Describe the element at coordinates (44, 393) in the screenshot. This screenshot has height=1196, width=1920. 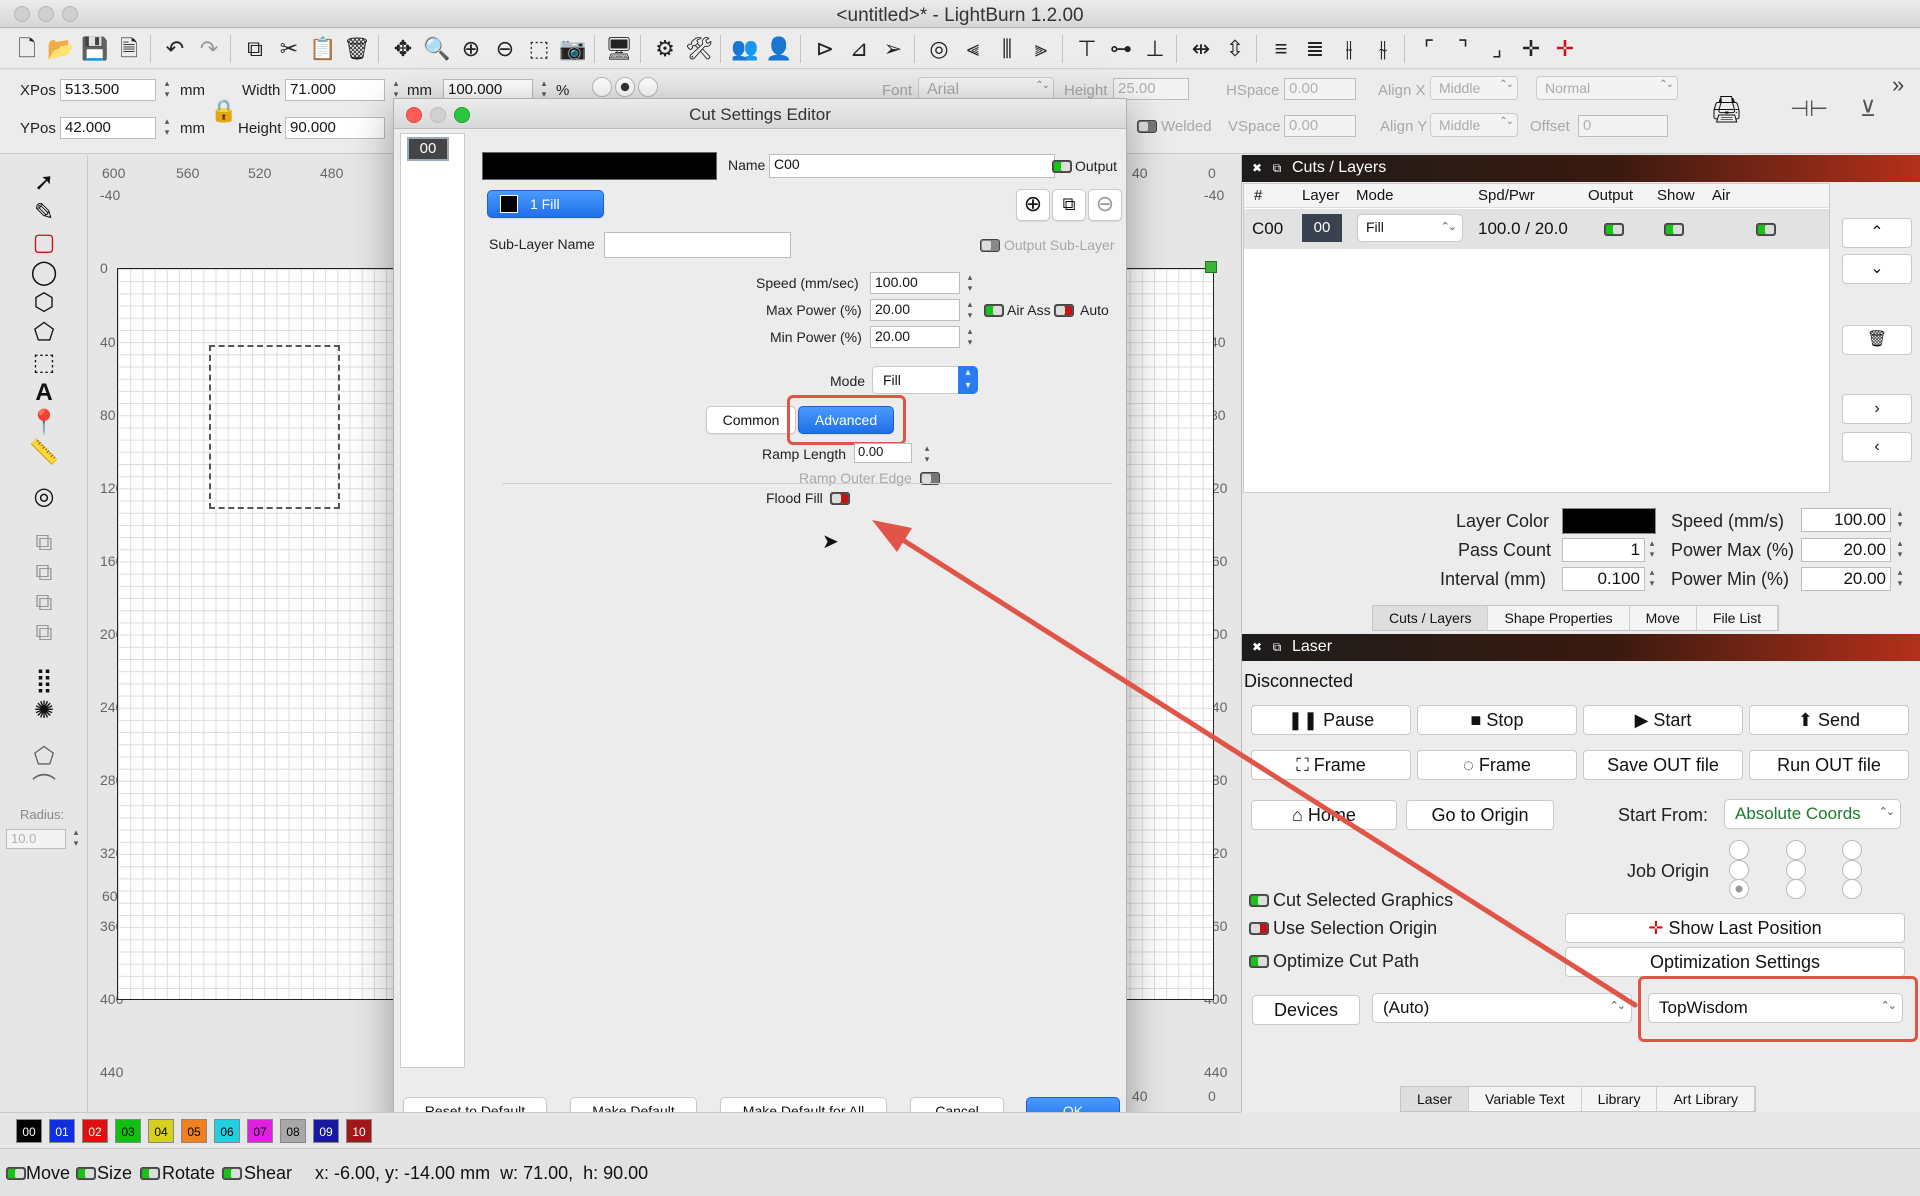
I see `text-tool-icon: A` at that location.